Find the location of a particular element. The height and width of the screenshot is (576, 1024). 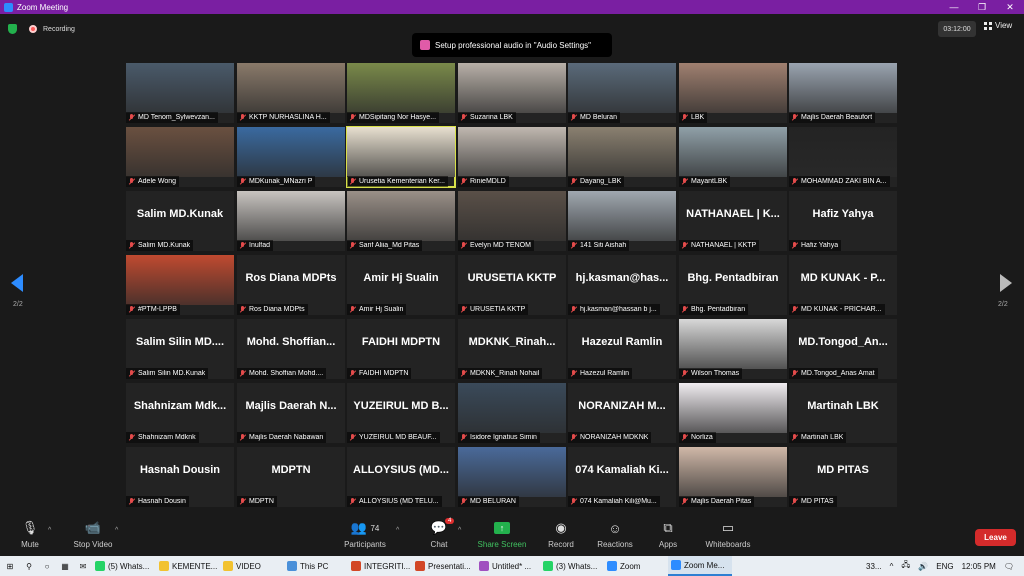

taskbar-app: Zoom is located at coordinates (636, 566).